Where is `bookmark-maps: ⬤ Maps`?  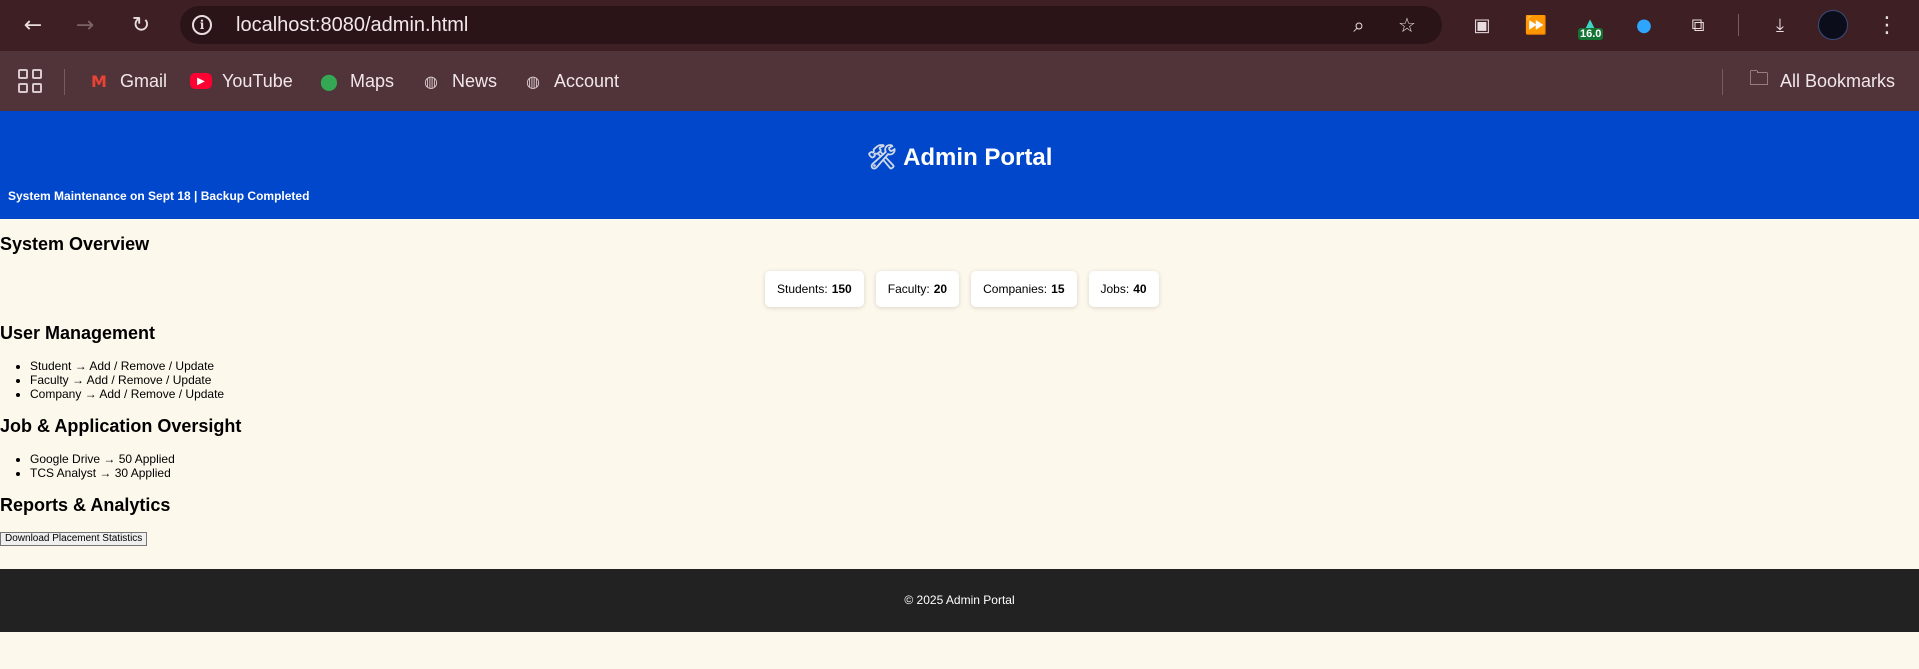 bookmark-maps: ⬤ Maps is located at coordinates (356, 81).